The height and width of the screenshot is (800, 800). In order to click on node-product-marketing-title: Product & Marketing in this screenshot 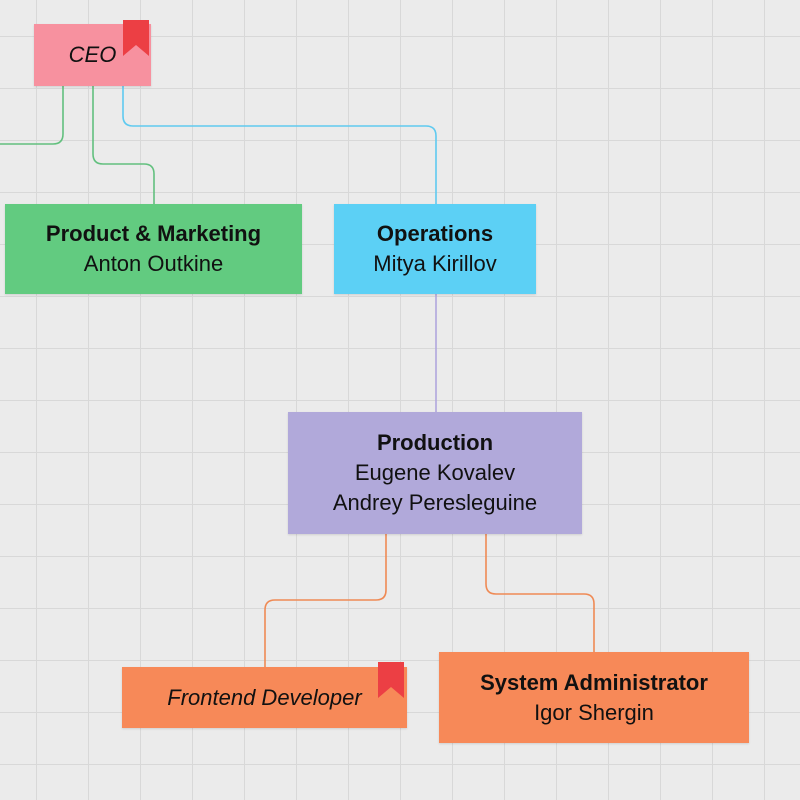, I will do `click(153, 233)`.